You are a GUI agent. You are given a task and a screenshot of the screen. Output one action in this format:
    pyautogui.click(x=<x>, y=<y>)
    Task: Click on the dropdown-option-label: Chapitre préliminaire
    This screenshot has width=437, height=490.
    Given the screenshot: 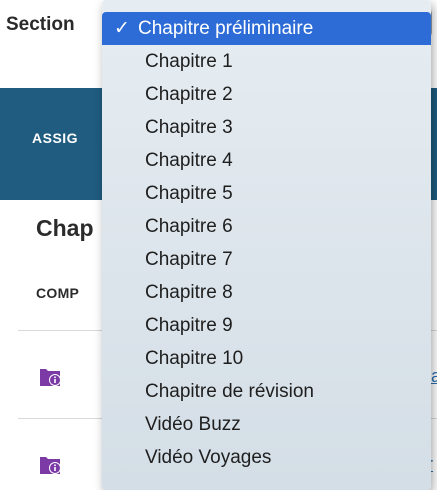 What is the action you would take?
    pyautogui.click(x=226, y=28)
    